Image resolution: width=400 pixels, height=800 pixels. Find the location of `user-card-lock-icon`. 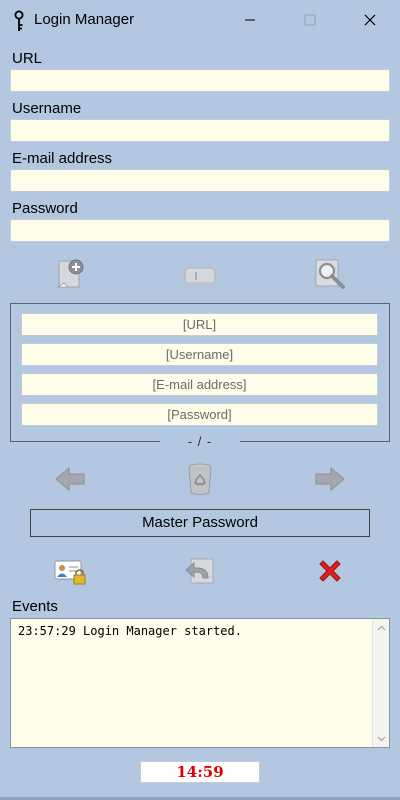

user-card-lock-icon is located at coordinates (70, 572).